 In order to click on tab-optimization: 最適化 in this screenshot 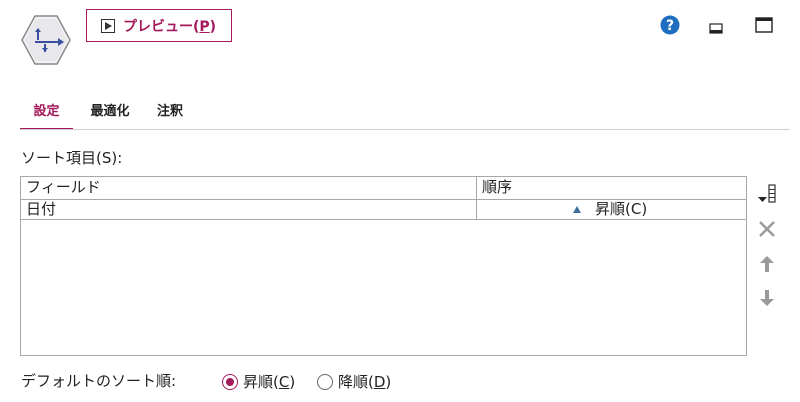, I will do `click(110, 111)`.